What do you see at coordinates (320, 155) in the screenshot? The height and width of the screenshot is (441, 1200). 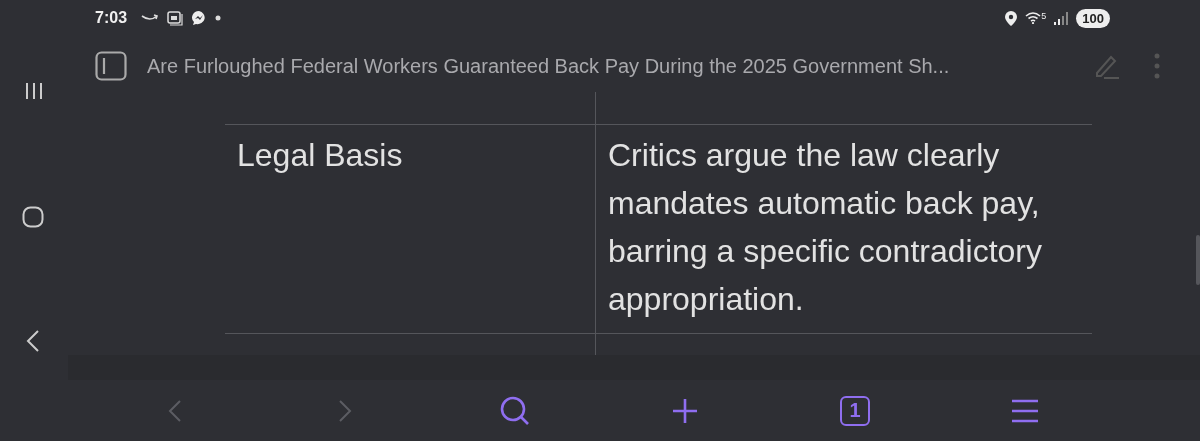 I see `table-cell-text: Legal Basis` at bounding box center [320, 155].